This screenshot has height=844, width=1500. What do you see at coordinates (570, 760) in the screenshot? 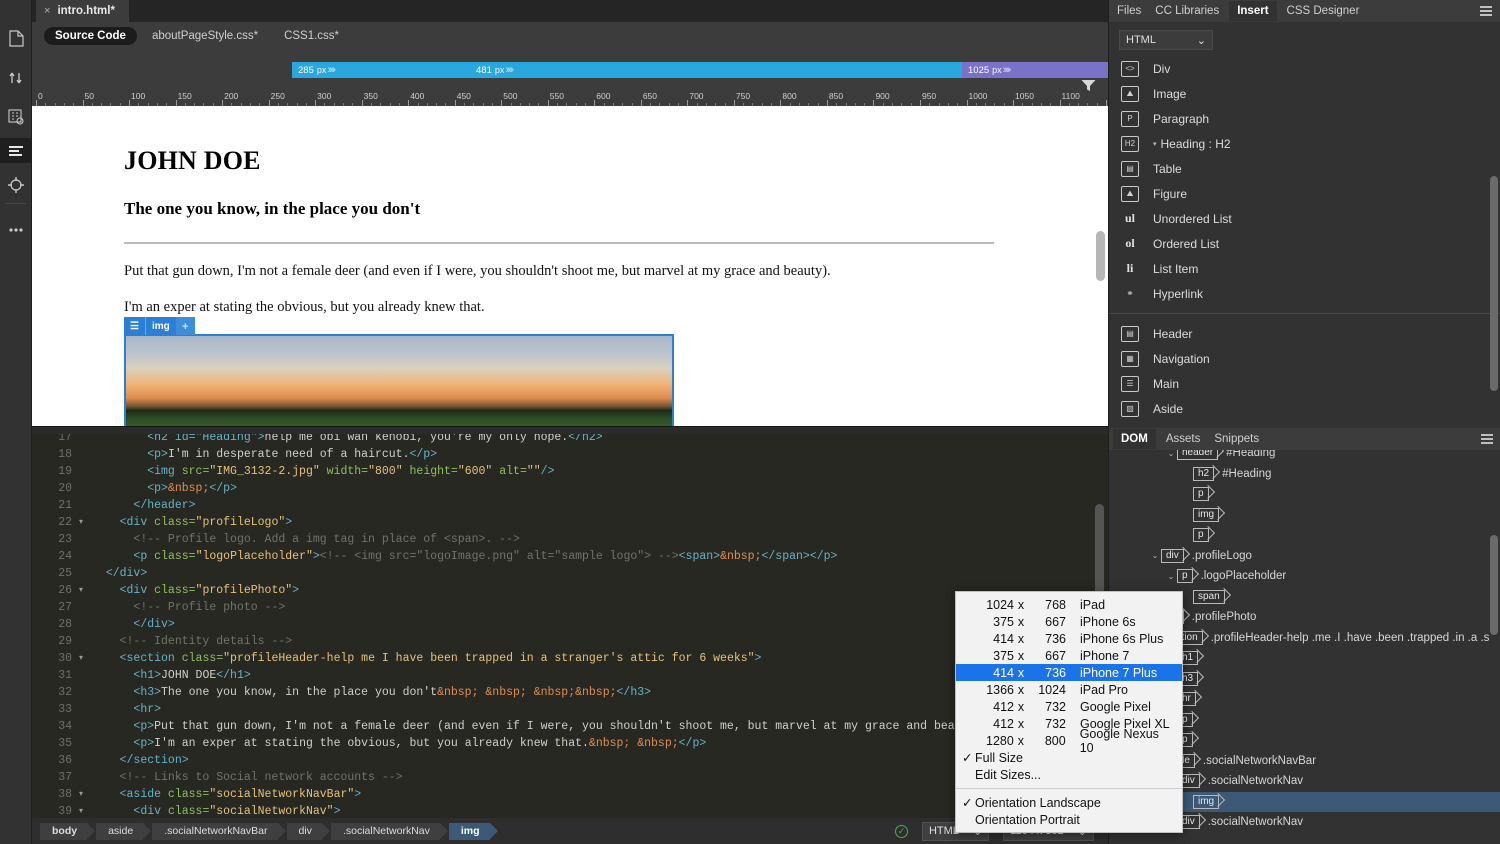
I see `code-line: 36 </section>` at bounding box center [570, 760].